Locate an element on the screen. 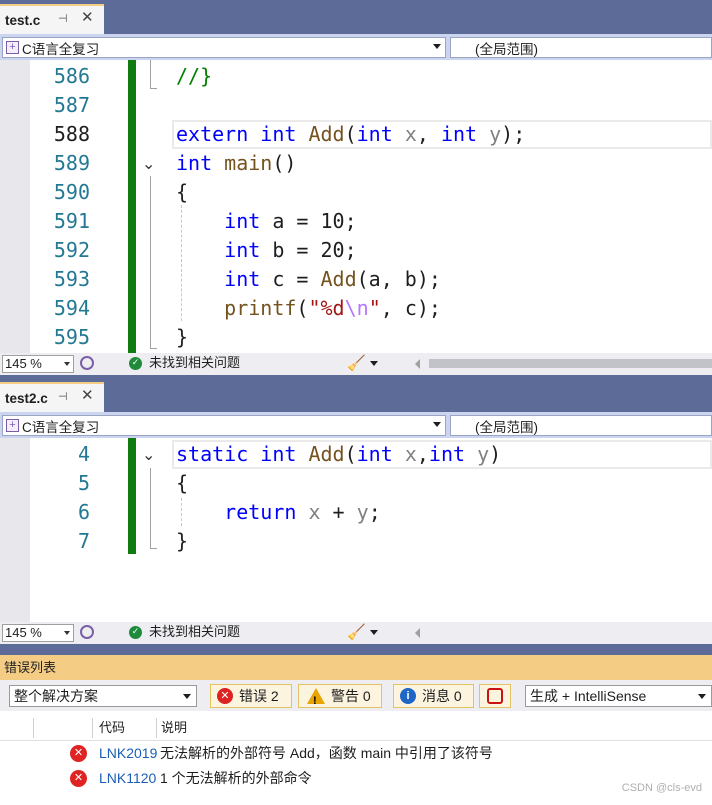 The image size is (712, 805). errors-filter-button: ✕ 错误 2 is located at coordinates (251, 696).